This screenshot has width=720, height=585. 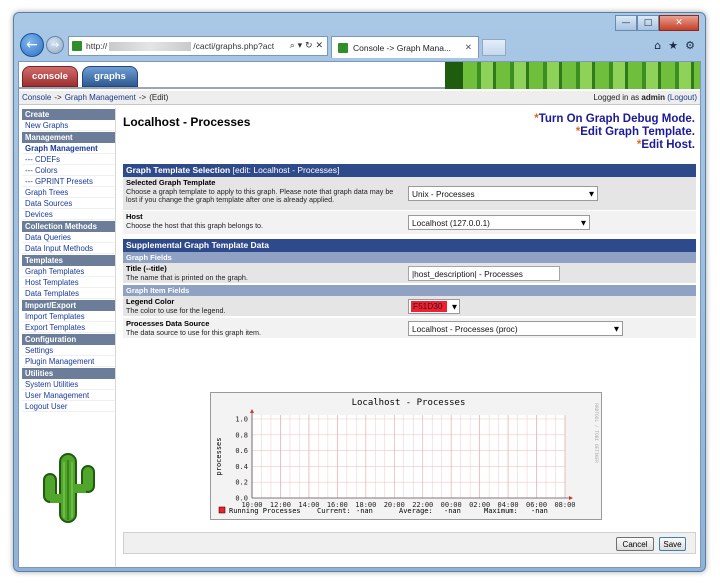 I want to click on title-input: |host_description| - Processes, so click(x=484, y=273).